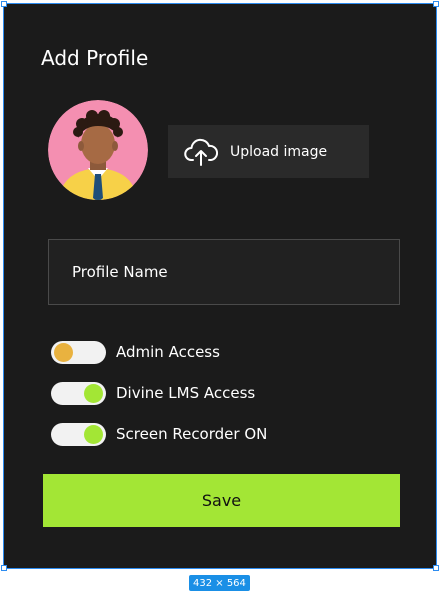 The height and width of the screenshot is (592, 440). I want to click on avatar, so click(98, 150).